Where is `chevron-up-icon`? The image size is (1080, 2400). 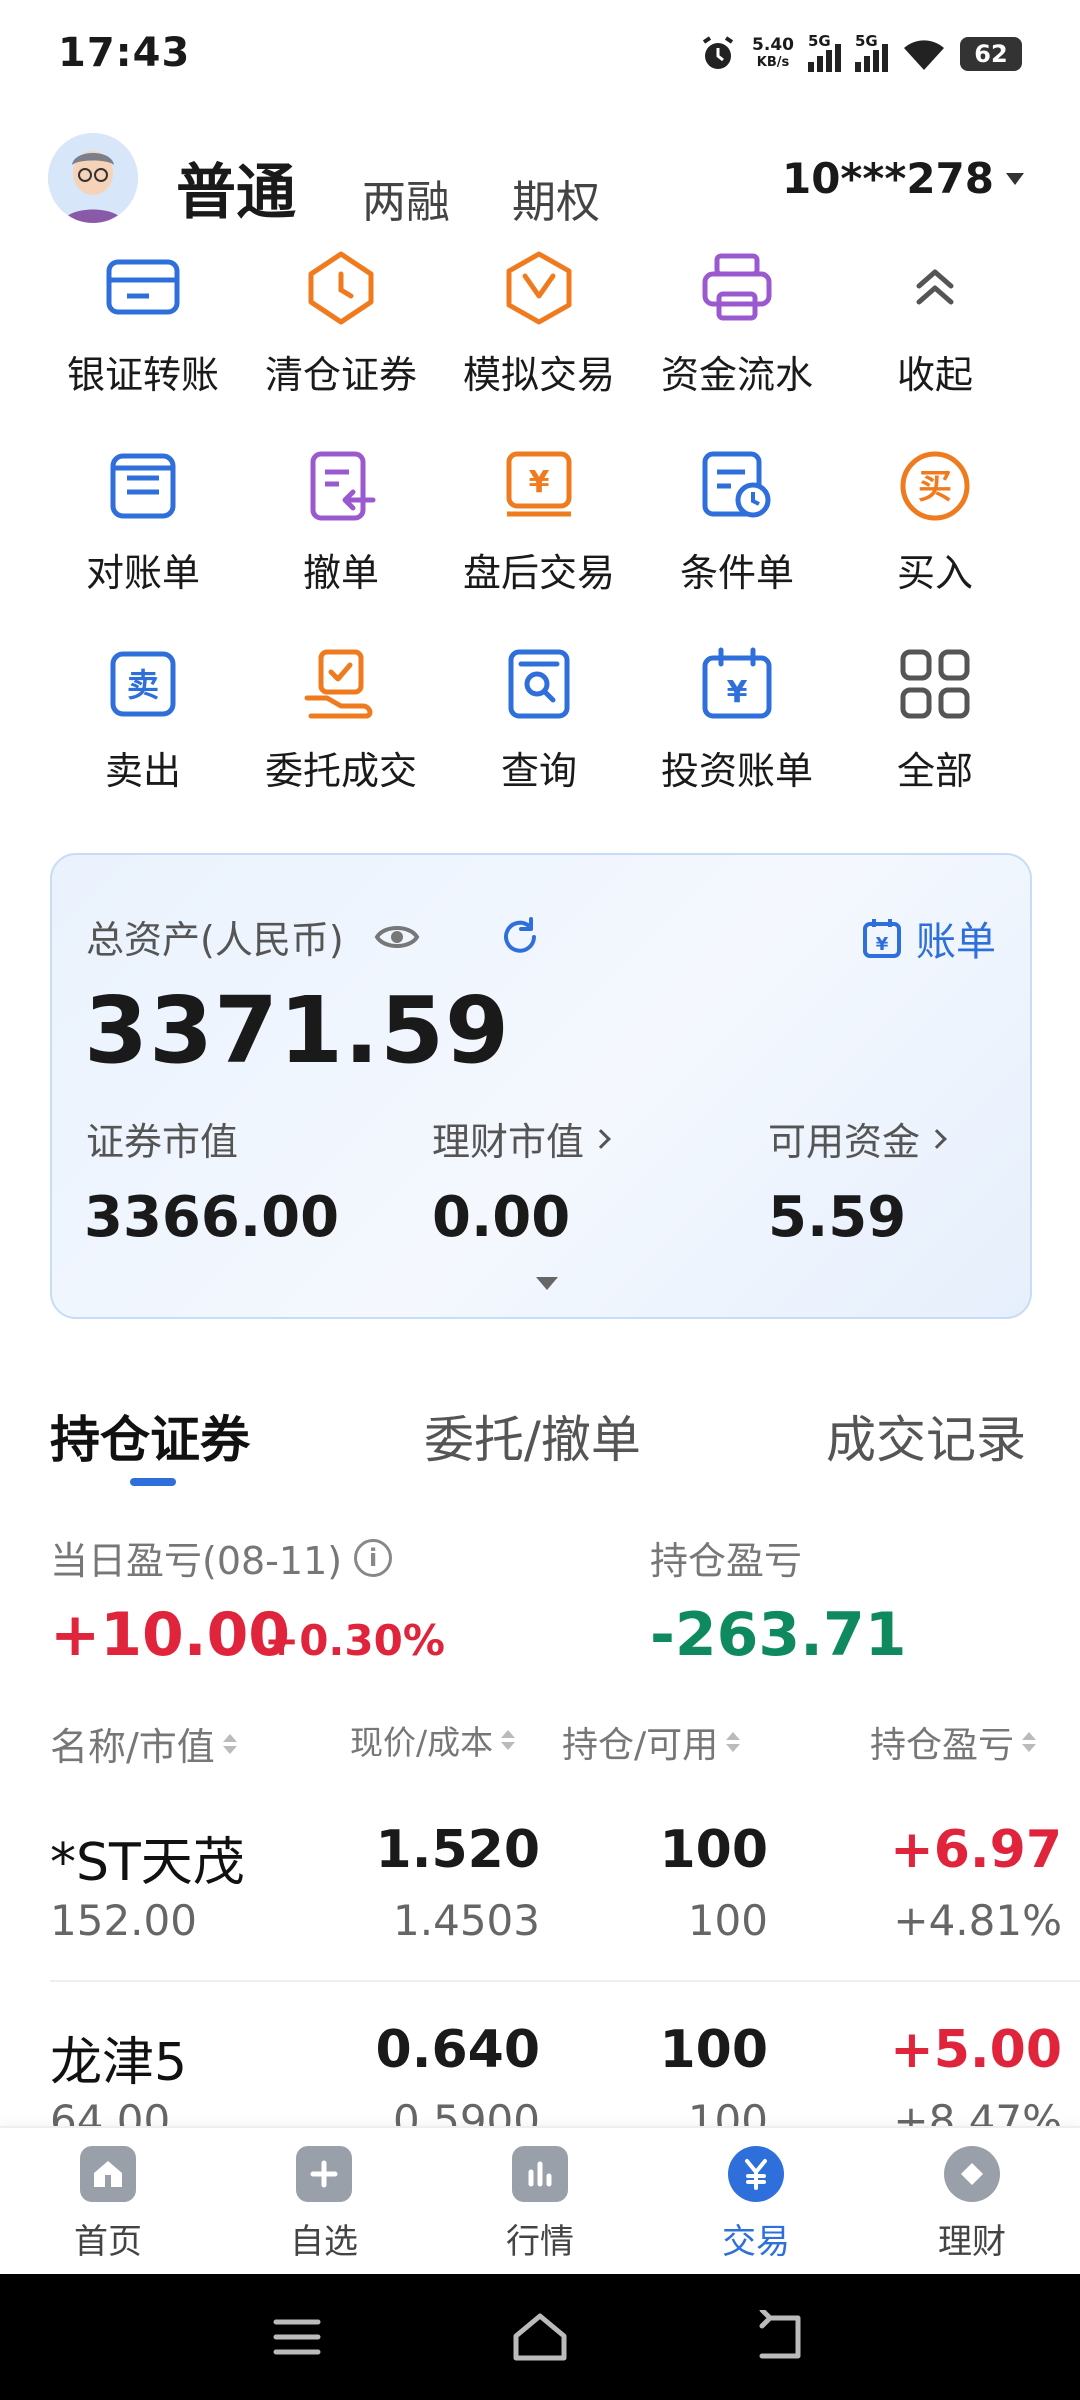
chevron-up-icon is located at coordinates (935, 287).